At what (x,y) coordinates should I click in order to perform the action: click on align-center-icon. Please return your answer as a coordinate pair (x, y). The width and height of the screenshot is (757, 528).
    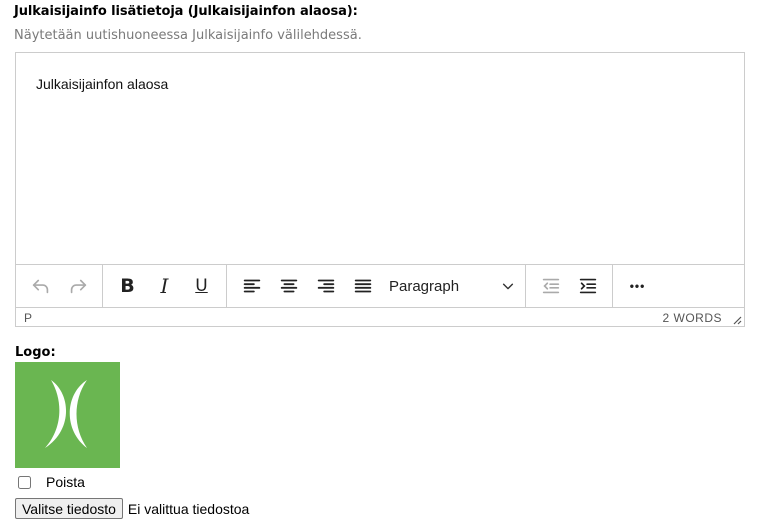
    Looking at the image, I should click on (288, 286).